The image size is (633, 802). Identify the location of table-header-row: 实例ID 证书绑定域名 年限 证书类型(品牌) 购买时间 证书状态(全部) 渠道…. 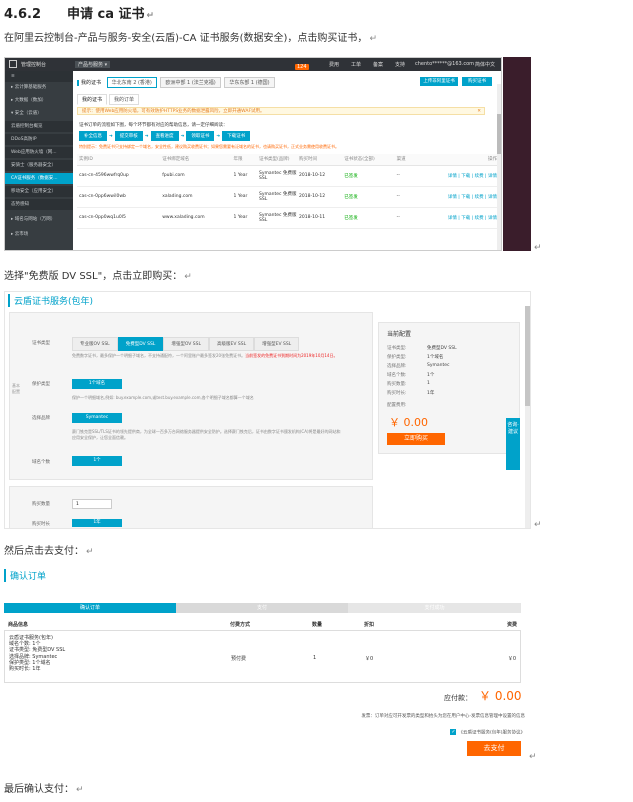
(289, 160).